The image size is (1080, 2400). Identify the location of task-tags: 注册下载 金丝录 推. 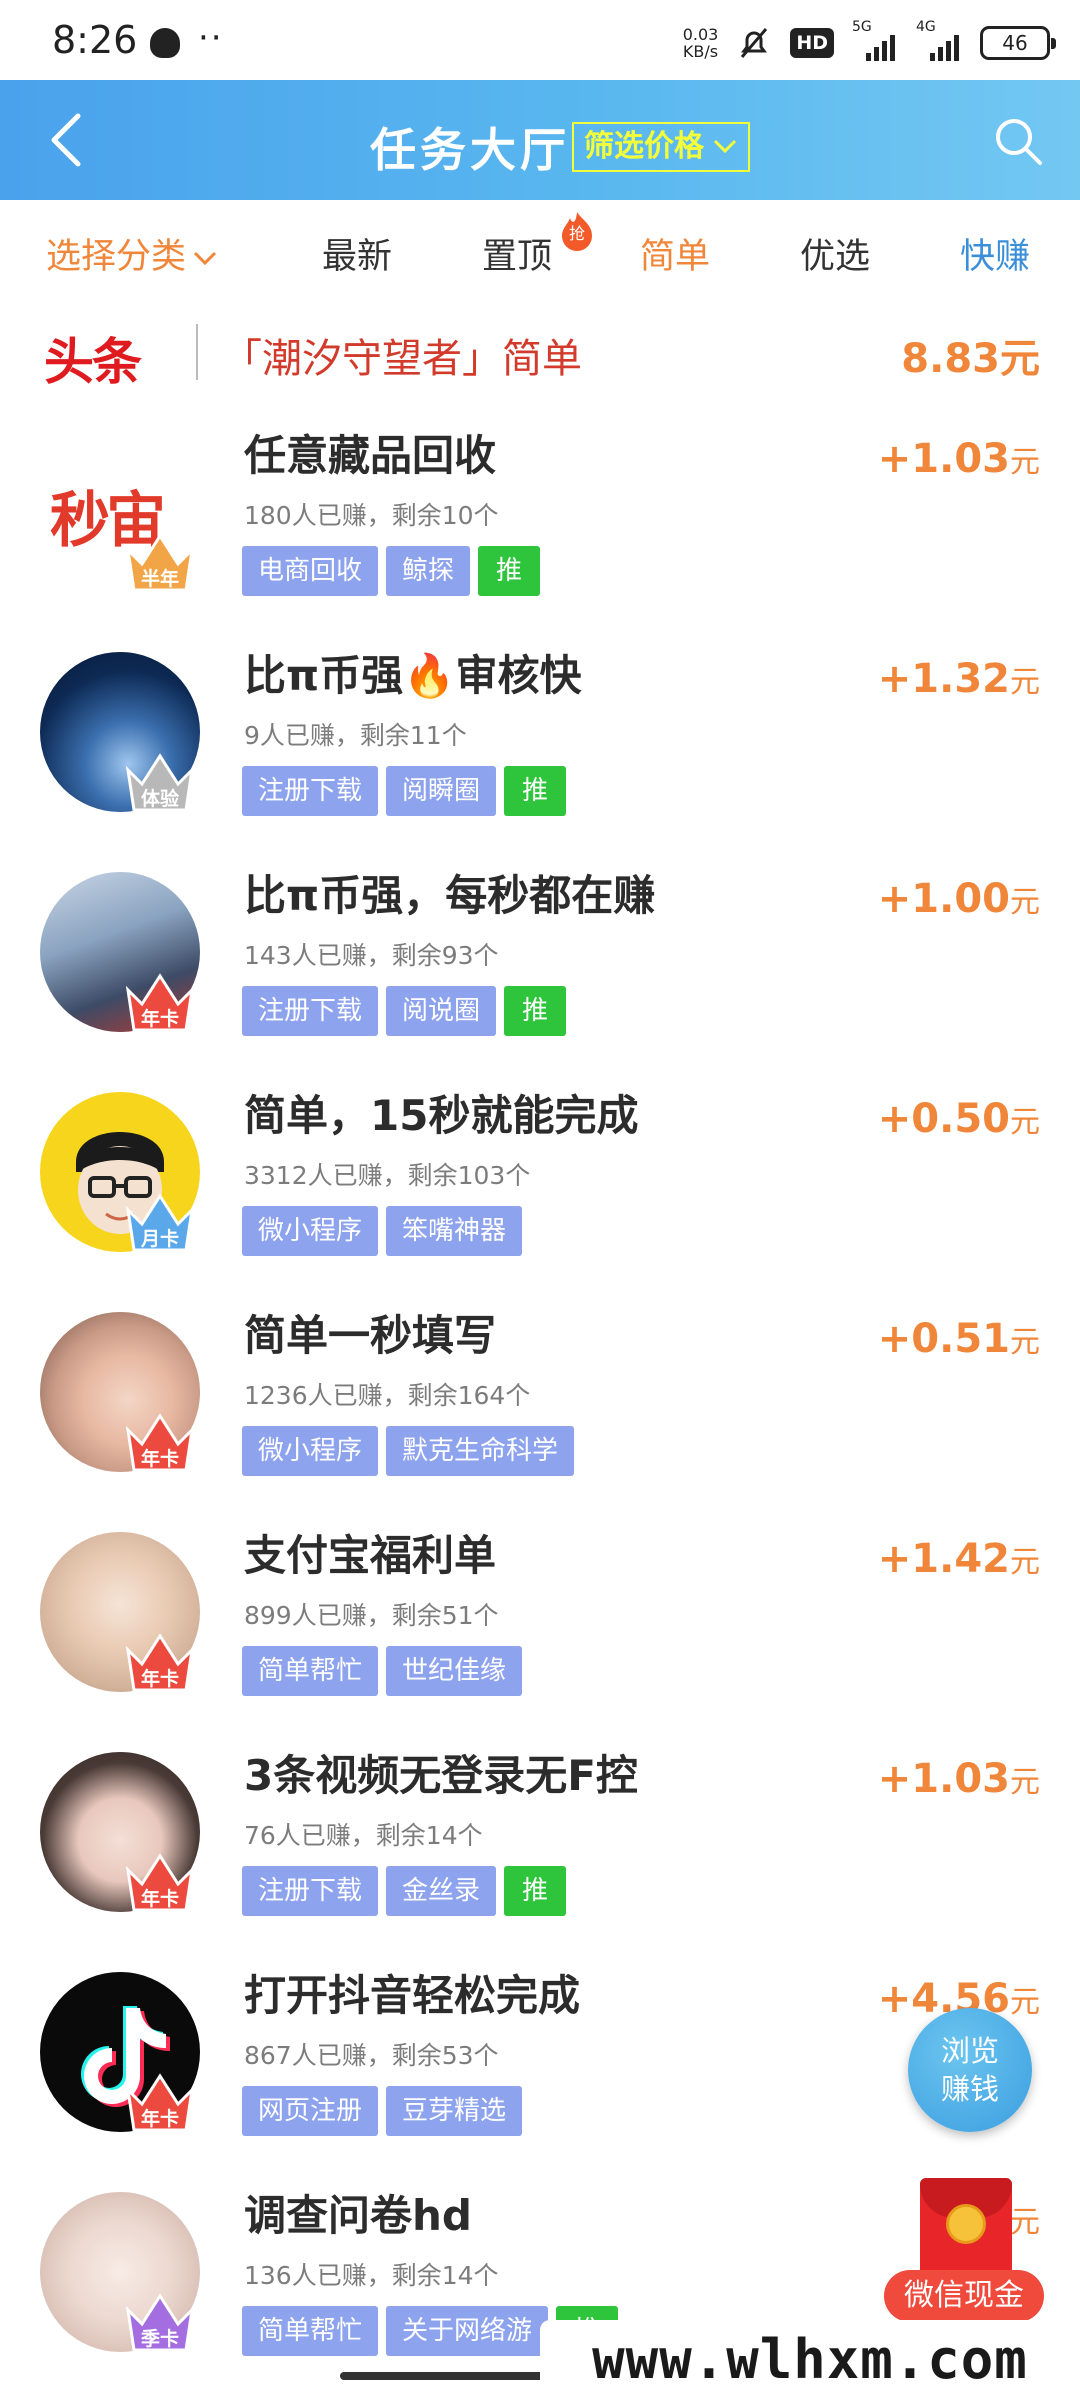
(404, 1891).